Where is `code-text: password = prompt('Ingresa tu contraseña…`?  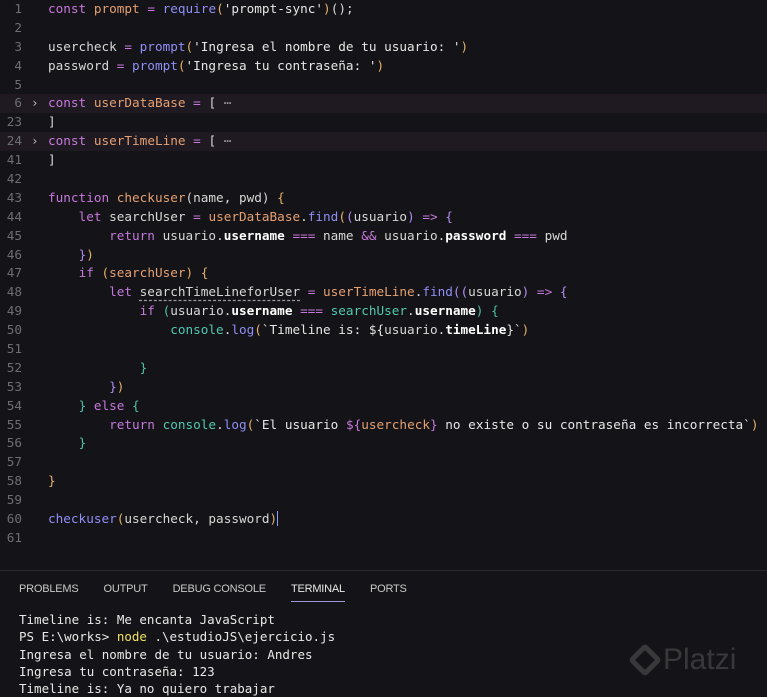 code-text: password = prompt('Ingresa tu contraseña… is located at coordinates (216, 66).